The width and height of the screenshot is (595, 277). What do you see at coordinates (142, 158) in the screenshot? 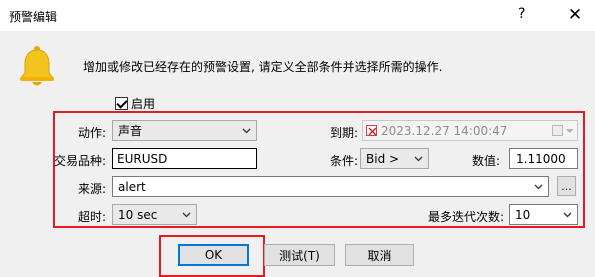
I see `symbol-value: EURUSD` at bounding box center [142, 158].